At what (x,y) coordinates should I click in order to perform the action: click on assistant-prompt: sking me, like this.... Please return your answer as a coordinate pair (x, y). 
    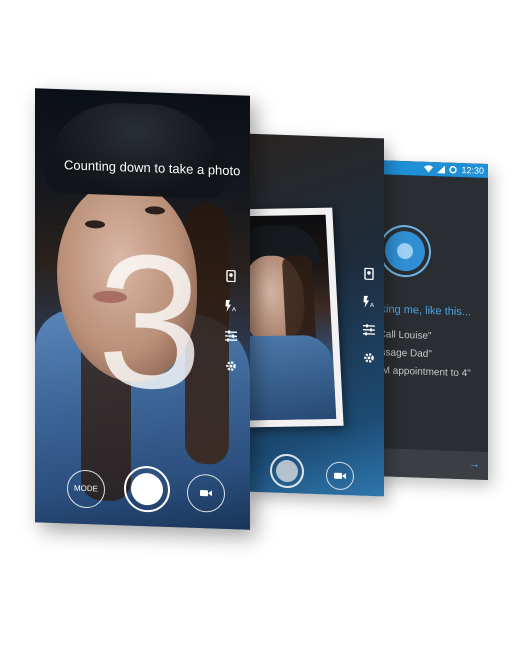
    Looking at the image, I should click on (423, 311).